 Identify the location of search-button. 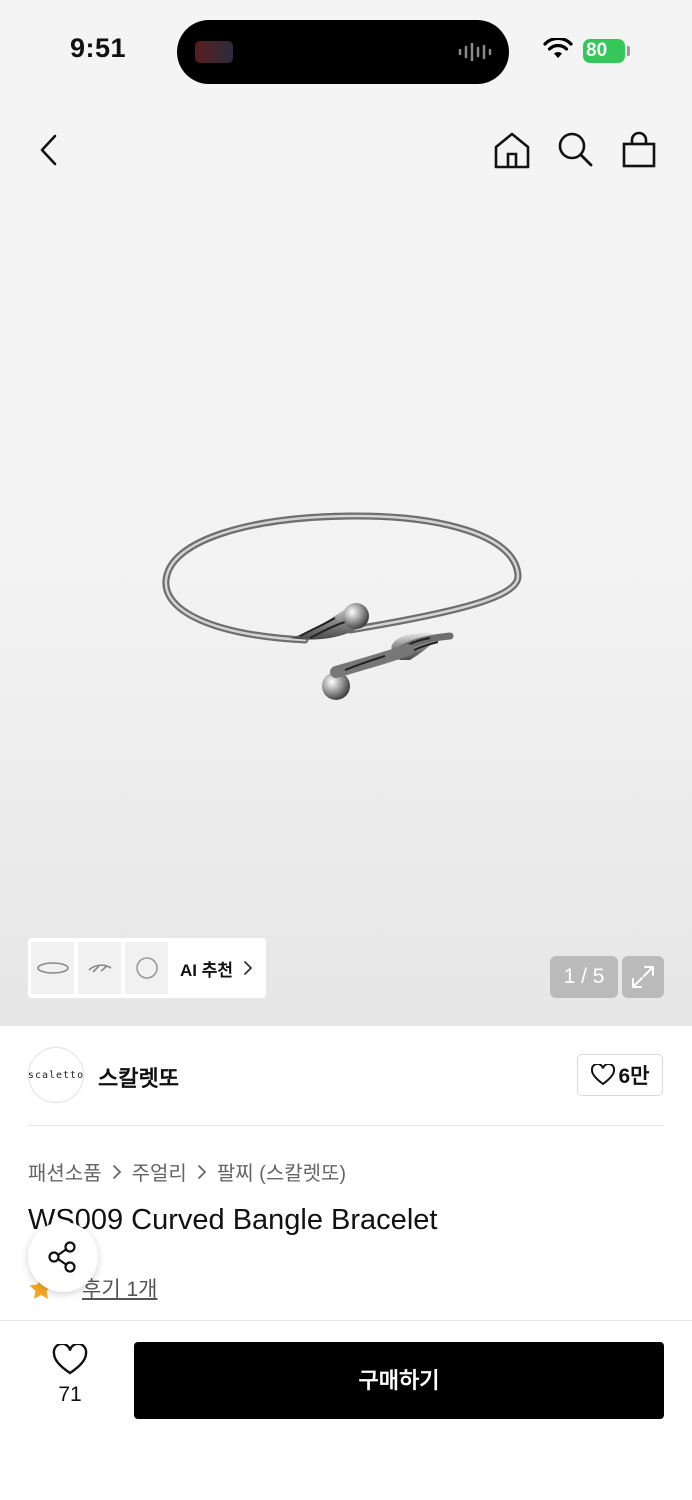
(575, 150).